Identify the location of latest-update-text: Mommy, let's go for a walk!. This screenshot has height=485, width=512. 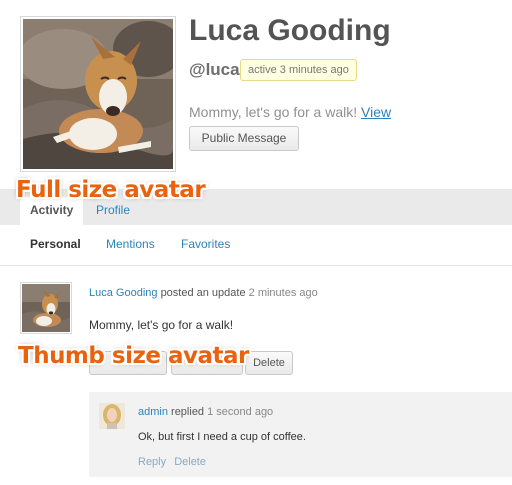
(273, 112).